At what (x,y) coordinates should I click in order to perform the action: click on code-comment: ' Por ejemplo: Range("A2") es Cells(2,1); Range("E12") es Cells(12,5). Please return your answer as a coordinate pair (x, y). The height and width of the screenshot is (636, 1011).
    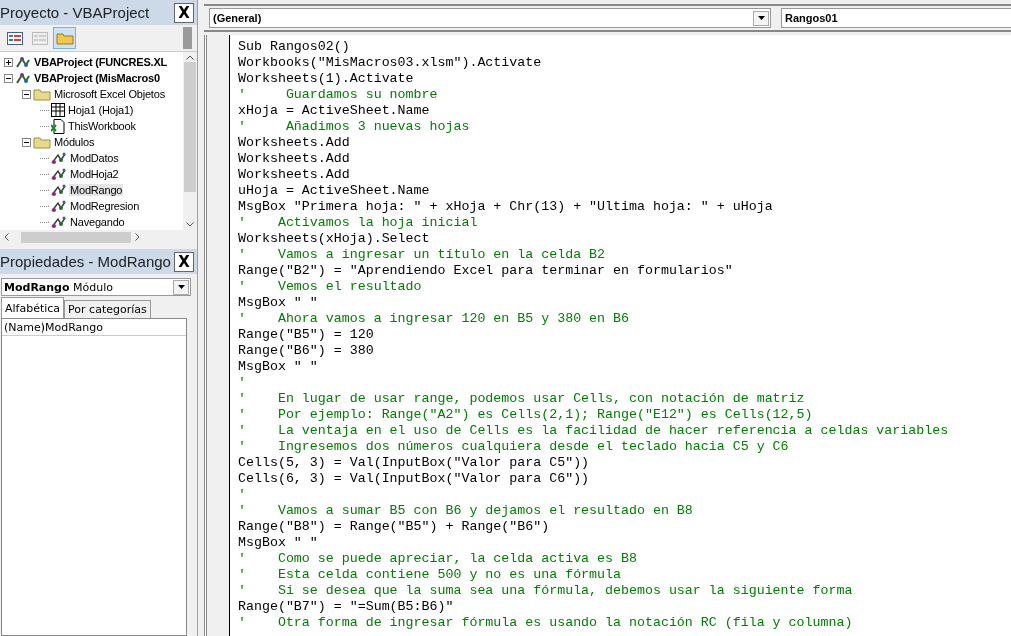
    Looking at the image, I should click on (526, 415).